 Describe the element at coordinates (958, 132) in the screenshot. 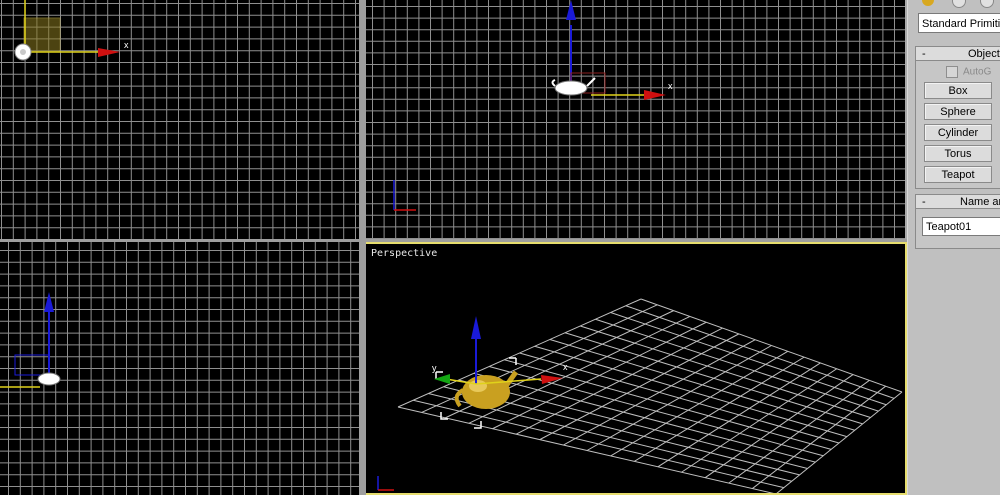

I see `cylinder-button: Cylinder` at that location.